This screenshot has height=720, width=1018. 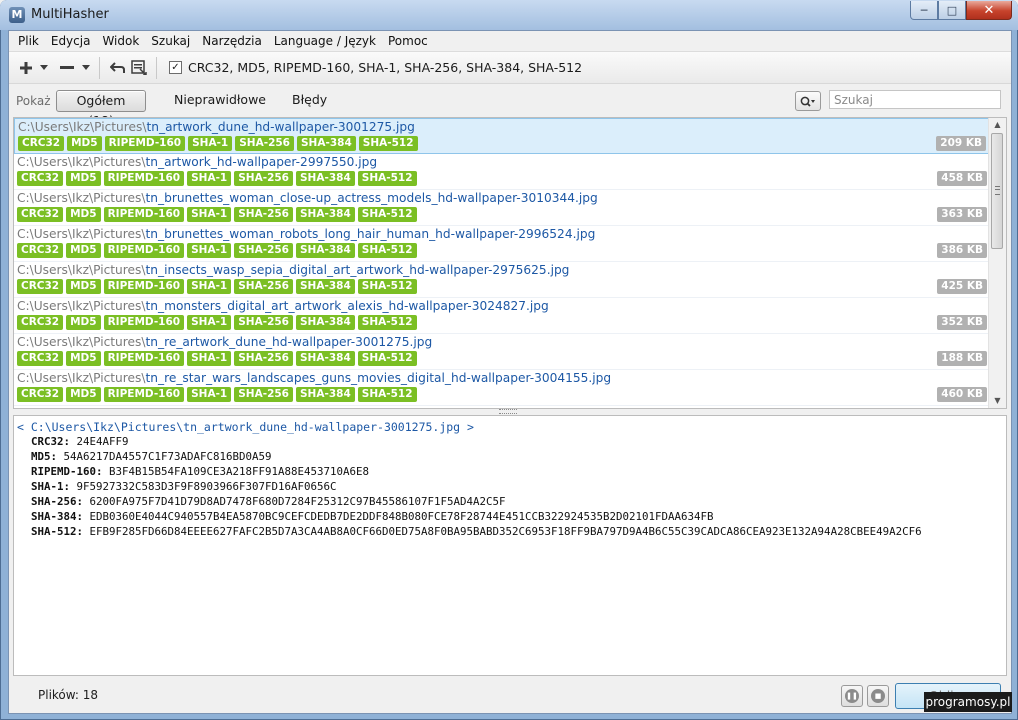 I want to click on window-title: MultiHasher, so click(x=70, y=14).